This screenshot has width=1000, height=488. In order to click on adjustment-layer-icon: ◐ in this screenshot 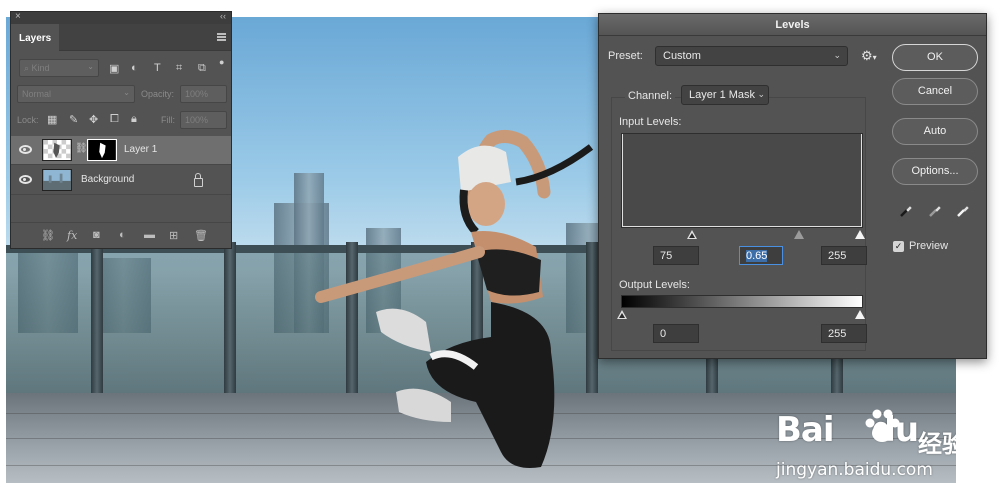, I will do `click(122, 235)`.